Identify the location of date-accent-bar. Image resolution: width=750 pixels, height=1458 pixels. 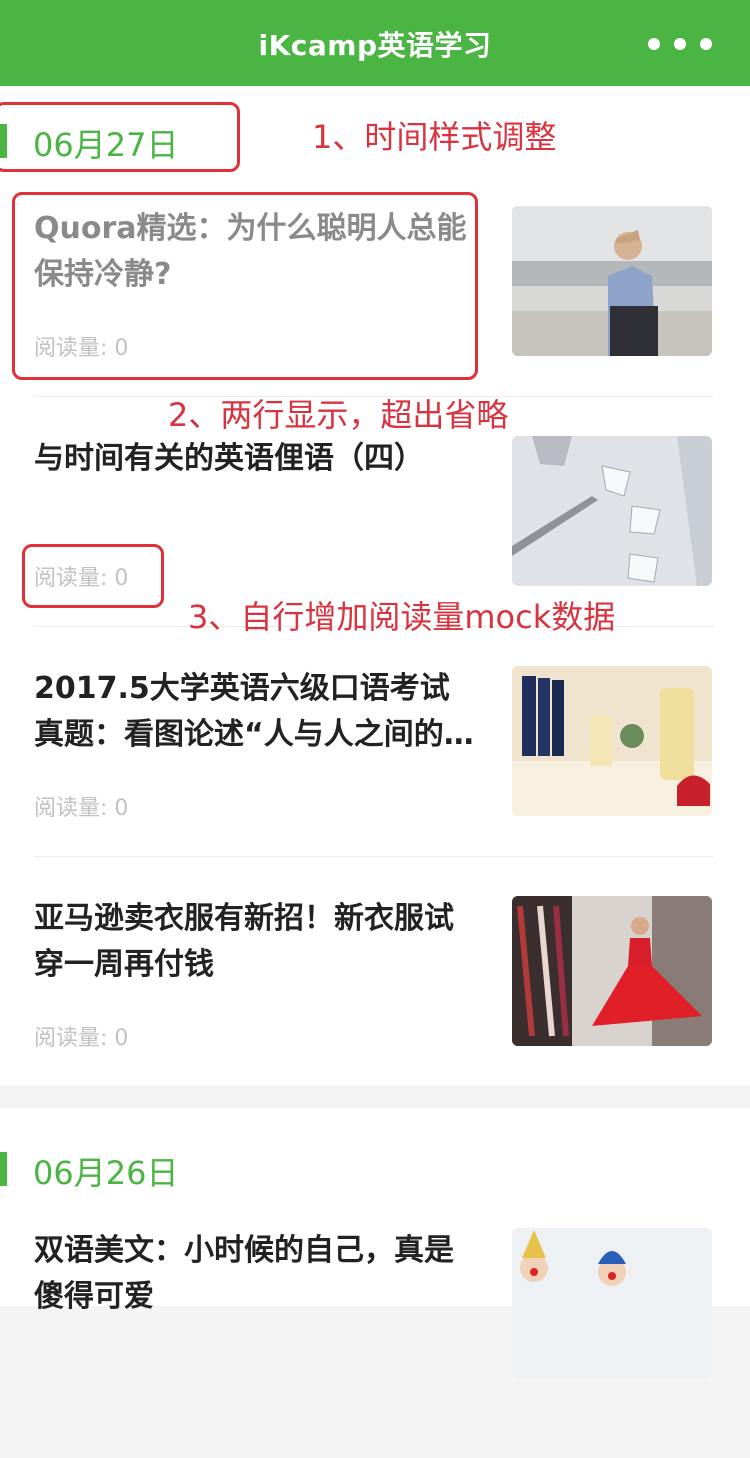
(3, 1169).